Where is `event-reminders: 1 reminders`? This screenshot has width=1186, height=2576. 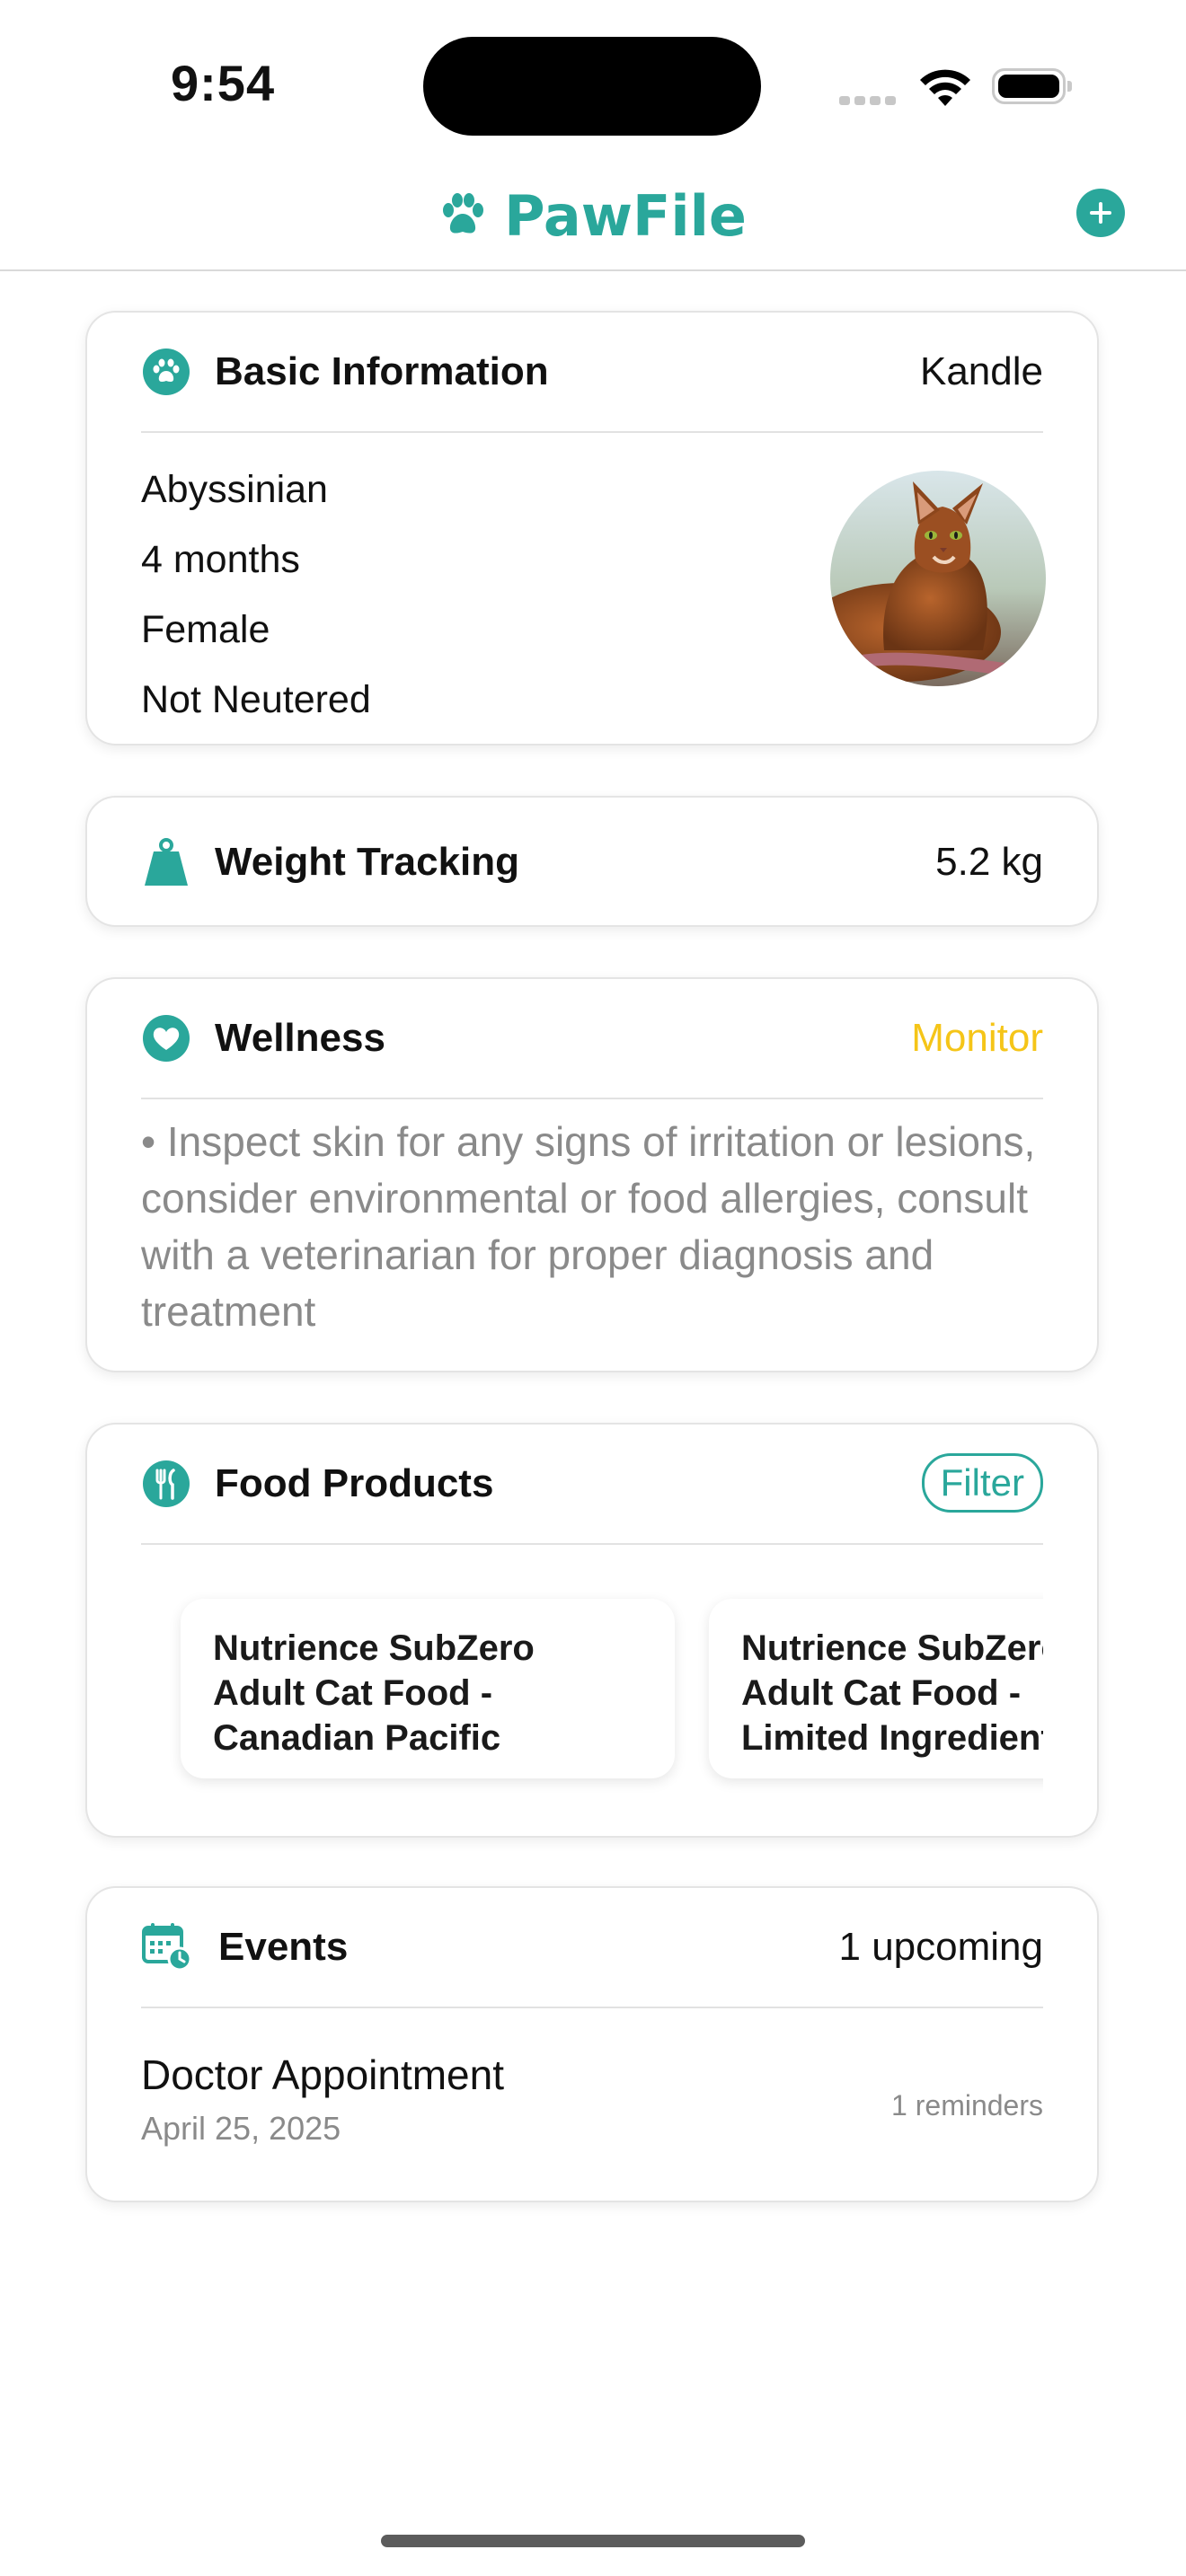
event-reminders: 1 reminders is located at coordinates (967, 2105).